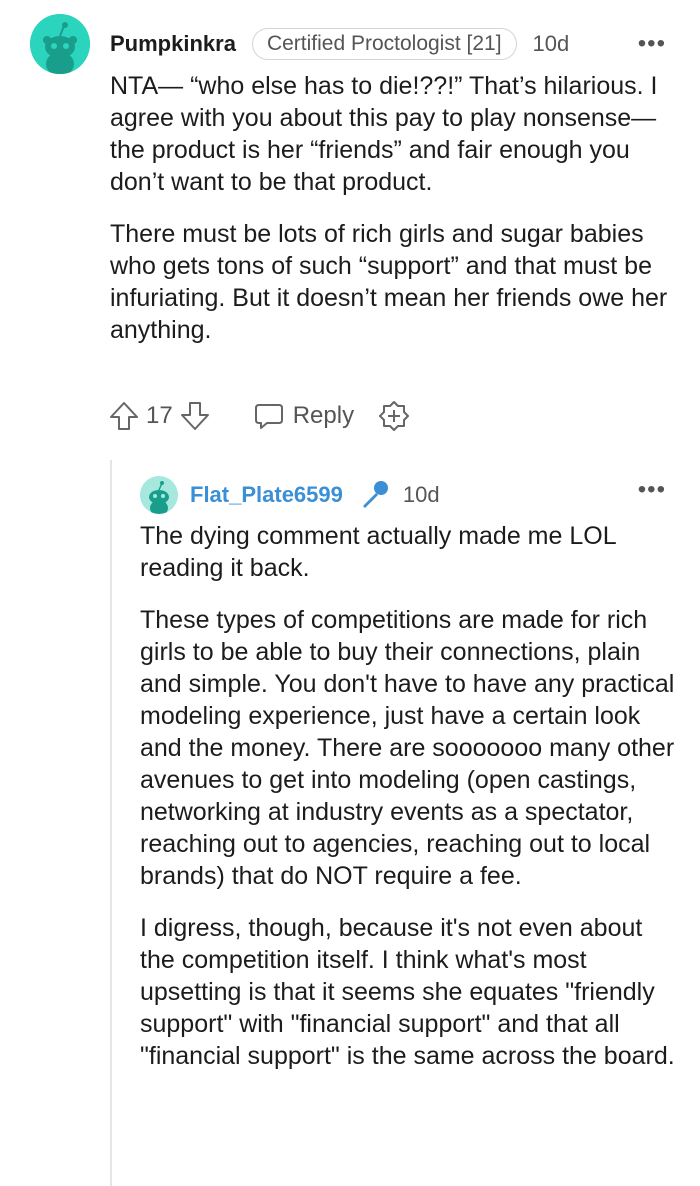  What do you see at coordinates (195, 416) in the screenshot?
I see `downvote-arrow-icon` at bounding box center [195, 416].